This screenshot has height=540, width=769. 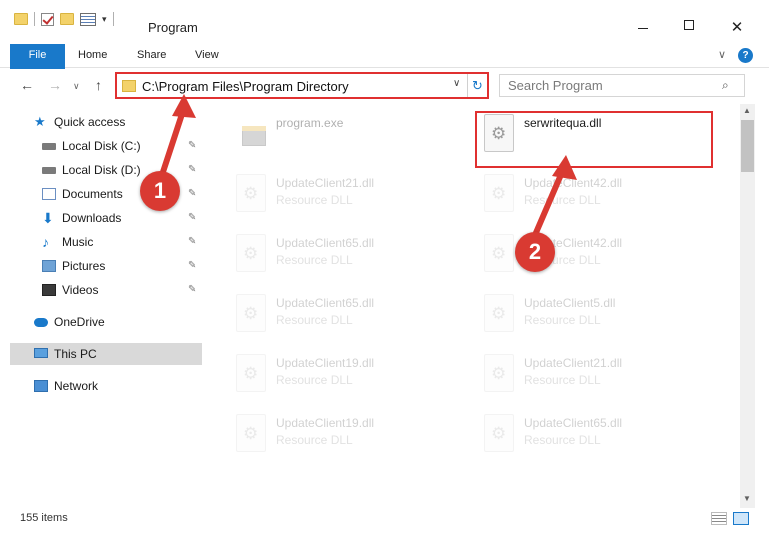 I want to click on forward-arrow-icon: →, so click(x=55, y=85).